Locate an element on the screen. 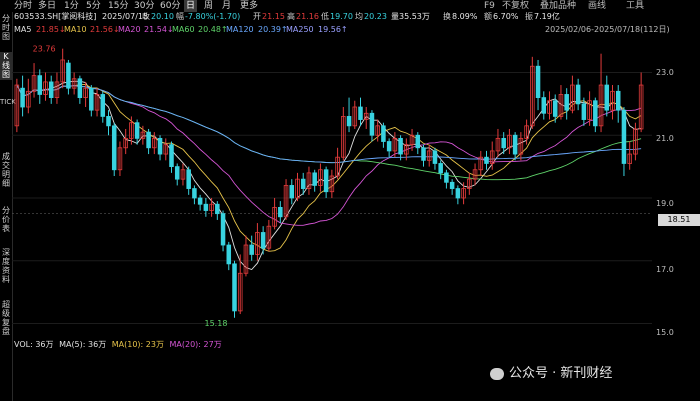 The height and width of the screenshot is (401, 700). ma20-value: 21.54↓ is located at coordinates (159, 29).